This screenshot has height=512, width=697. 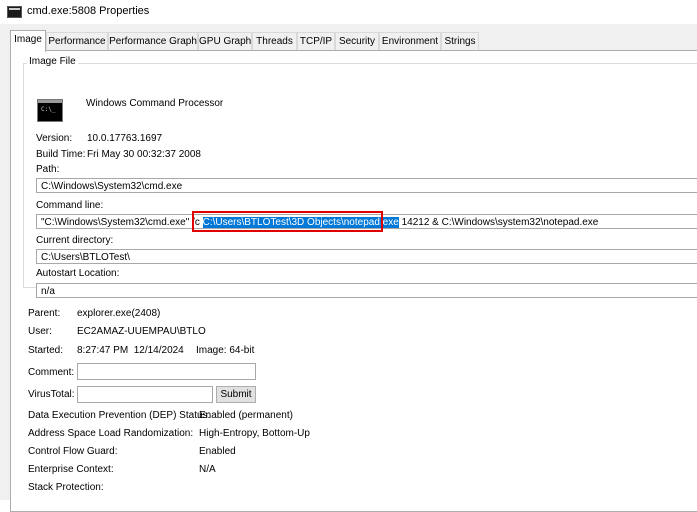 What do you see at coordinates (52, 61) in the screenshot?
I see `image-file-legend: Image File` at bounding box center [52, 61].